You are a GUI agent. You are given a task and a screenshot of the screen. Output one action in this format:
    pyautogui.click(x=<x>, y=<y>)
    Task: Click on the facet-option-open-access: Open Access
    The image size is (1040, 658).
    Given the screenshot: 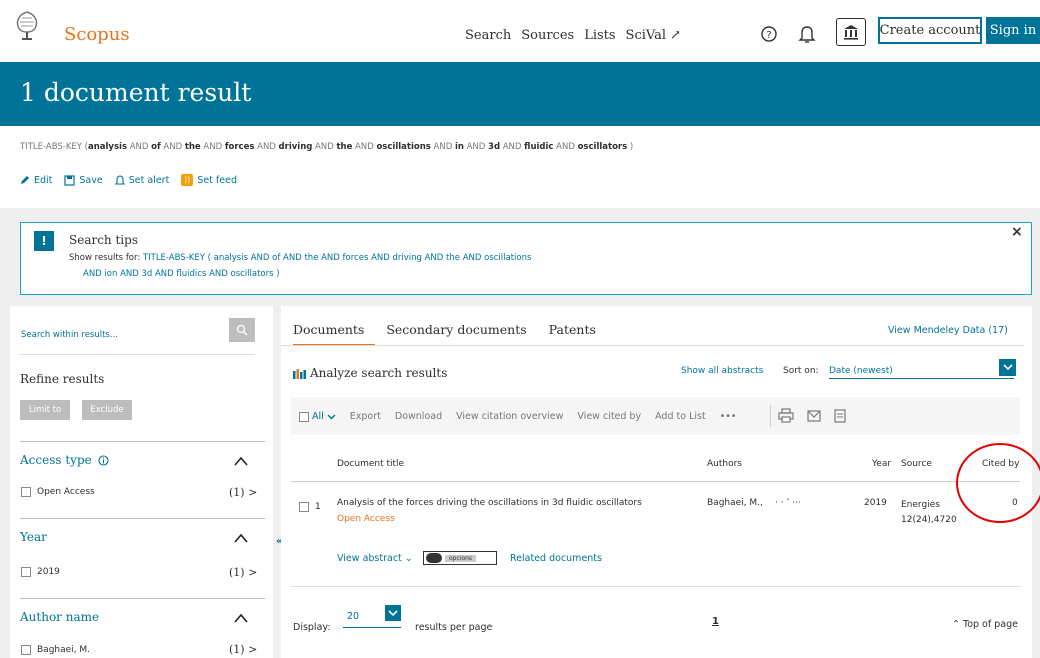 What is the action you would take?
    pyautogui.click(x=58, y=492)
    